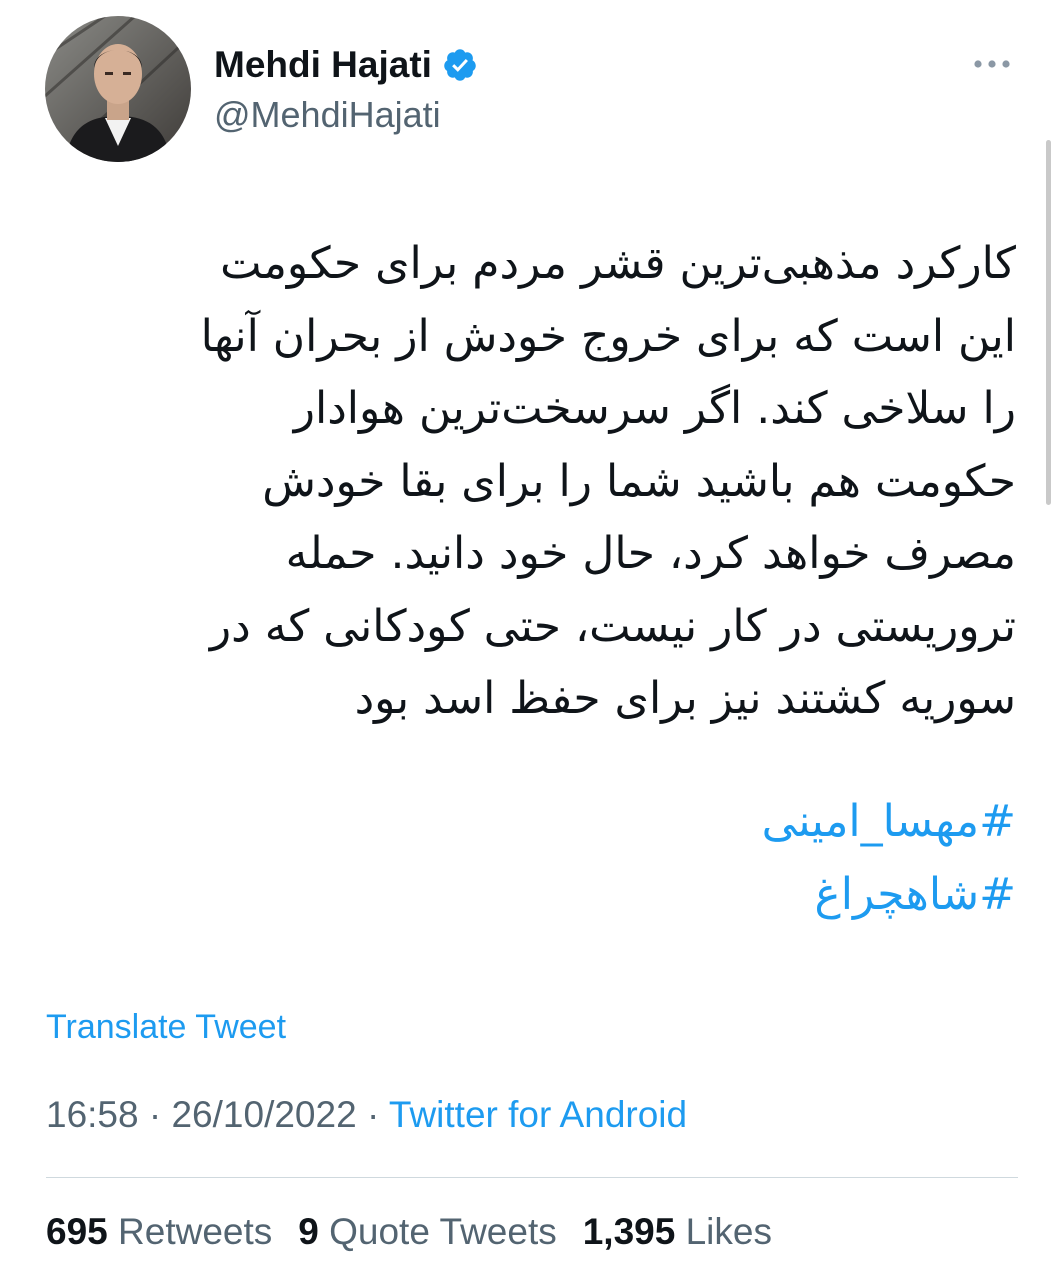  What do you see at coordinates (677, 1232) in the screenshot?
I see `likes-stat: 1,395 Likes` at bounding box center [677, 1232].